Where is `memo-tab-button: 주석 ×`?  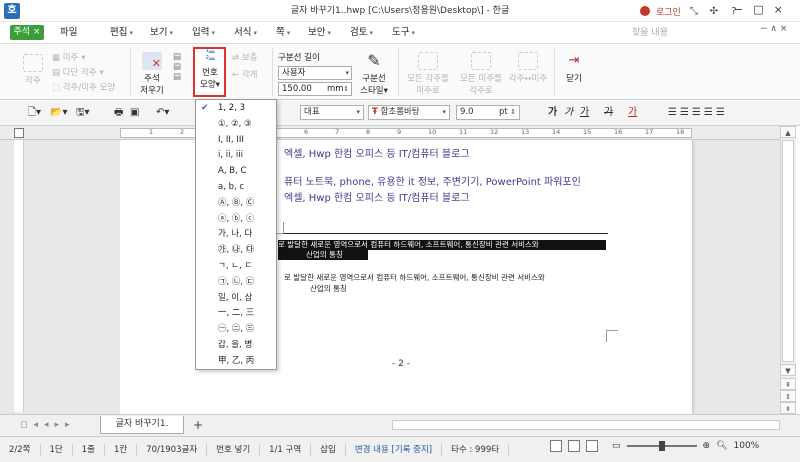
memo-tab-button: 주석 × is located at coordinates (27, 32).